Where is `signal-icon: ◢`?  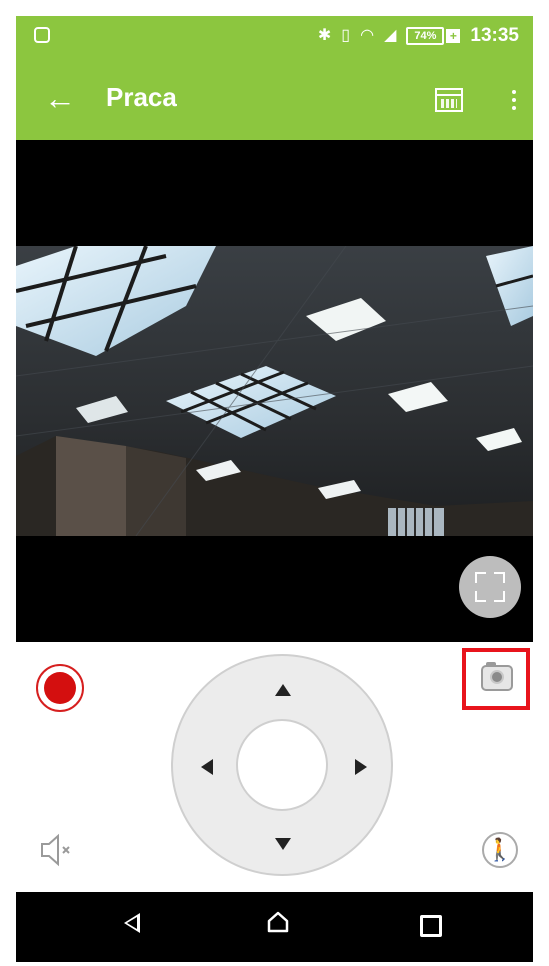
signal-icon: ◢ is located at coordinates (390, 35).